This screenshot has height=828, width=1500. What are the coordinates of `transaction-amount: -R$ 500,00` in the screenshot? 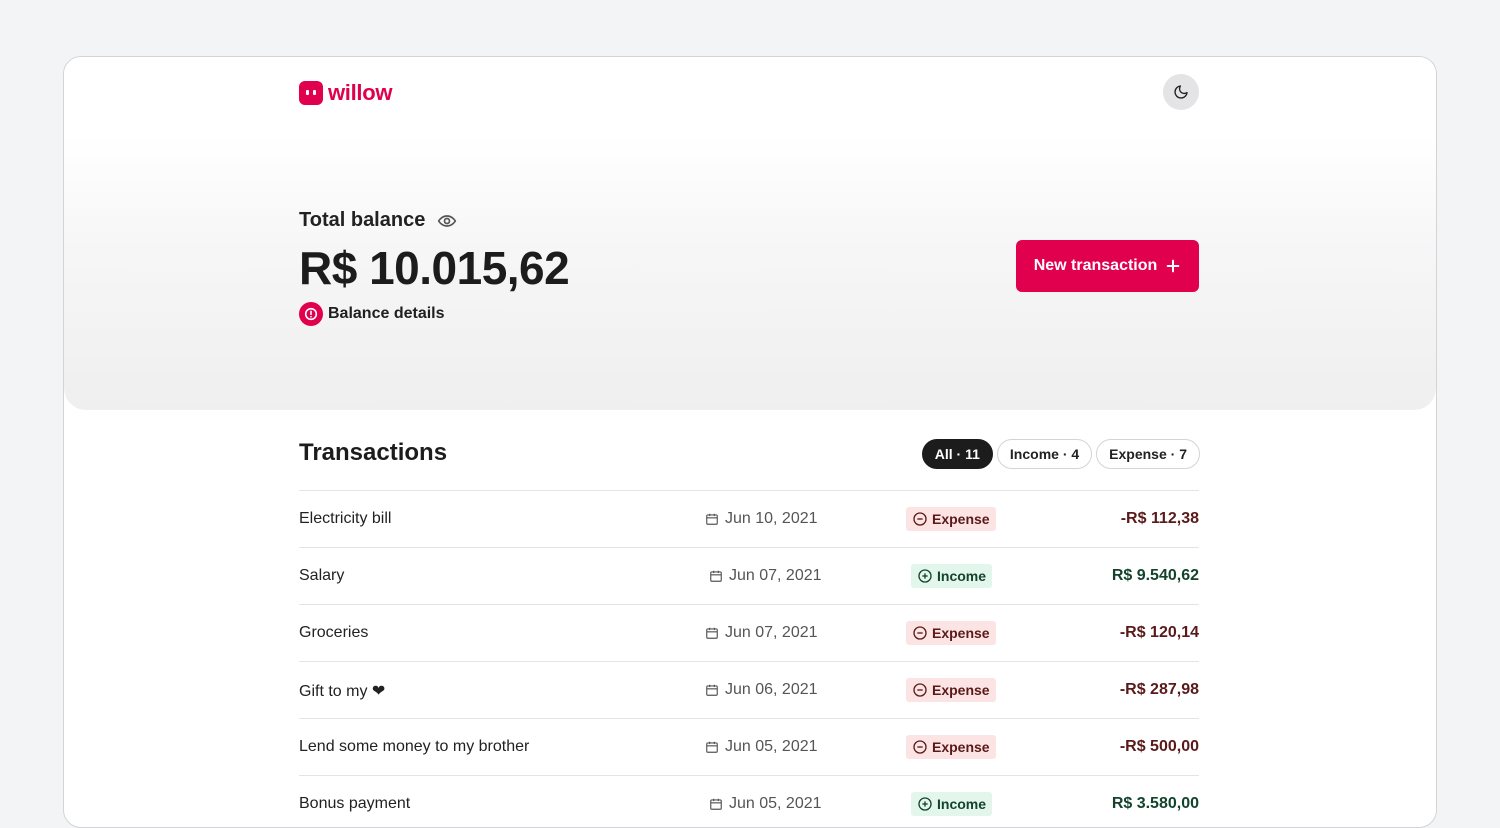 It's located at (1159, 746).